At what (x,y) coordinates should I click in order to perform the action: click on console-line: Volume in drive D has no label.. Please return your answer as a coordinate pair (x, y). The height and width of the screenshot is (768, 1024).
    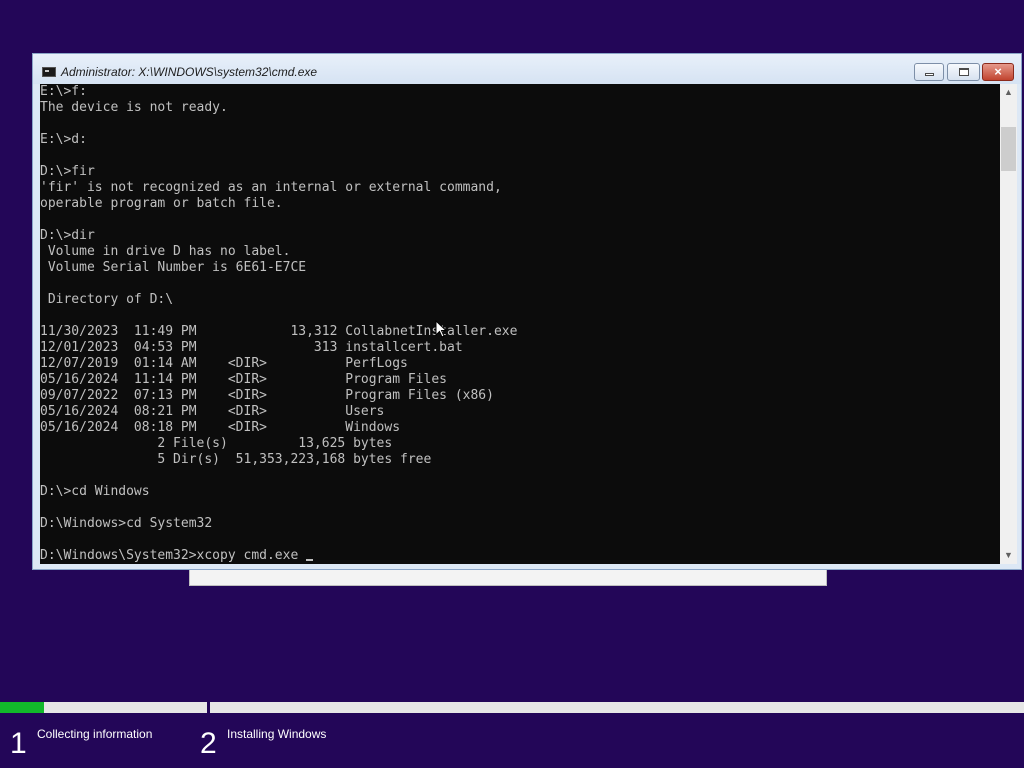
    Looking at the image, I should click on (165, 251).